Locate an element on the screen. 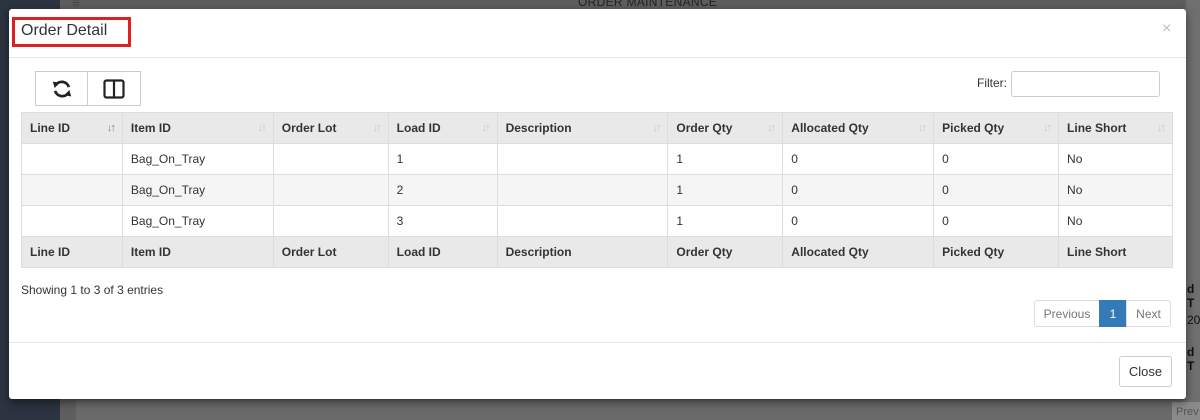 Image resolution: width=1200 pixels, height=420 pixels. column-header-item-id: Item ID ↓↑ is located at coordinates (197, 128).